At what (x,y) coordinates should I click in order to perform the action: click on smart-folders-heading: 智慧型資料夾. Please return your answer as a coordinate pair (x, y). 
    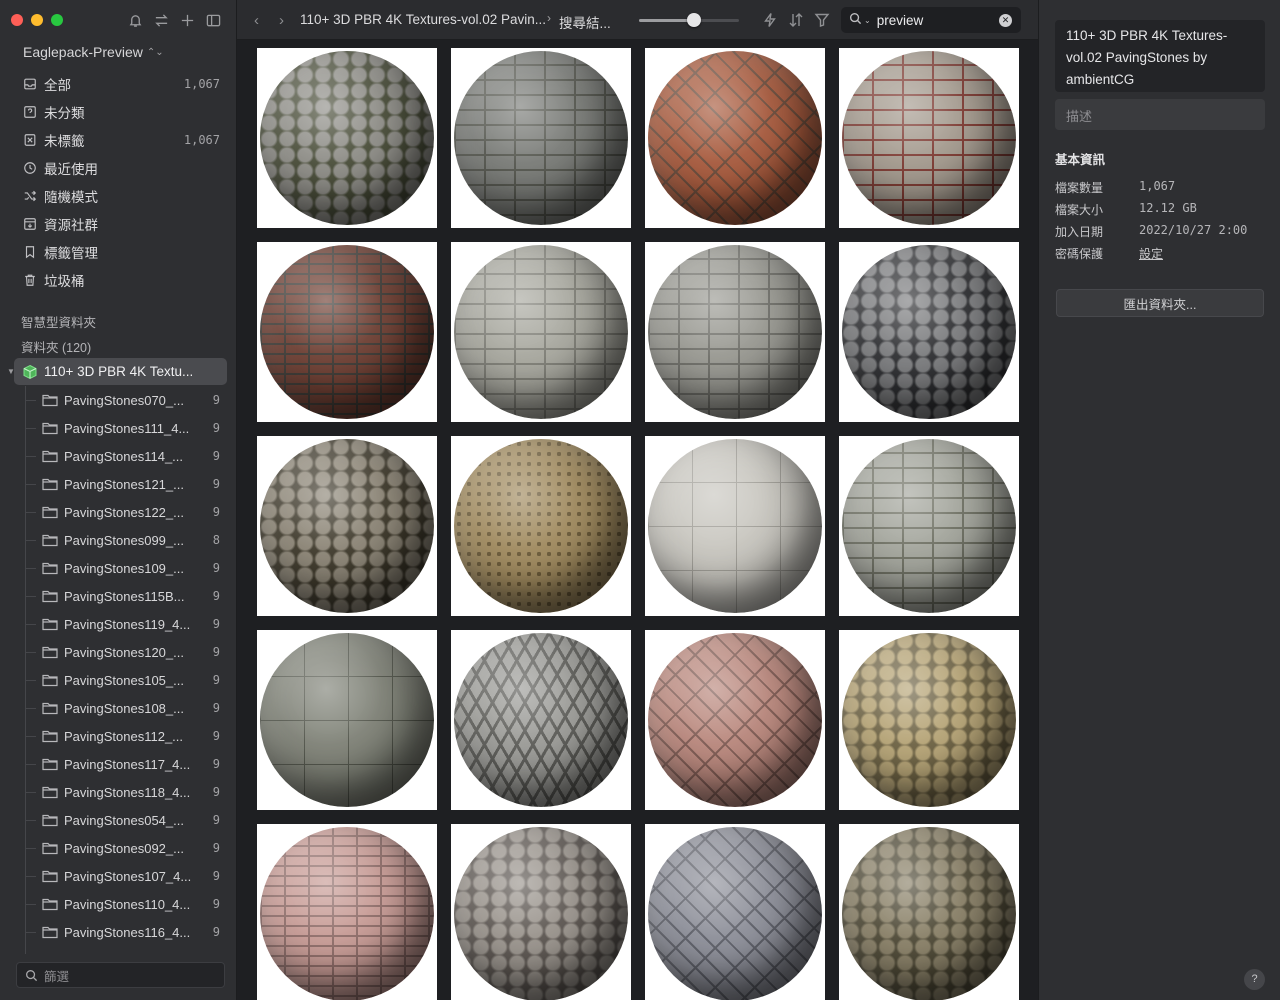
    Looking at the image, I should click on (58, 321).